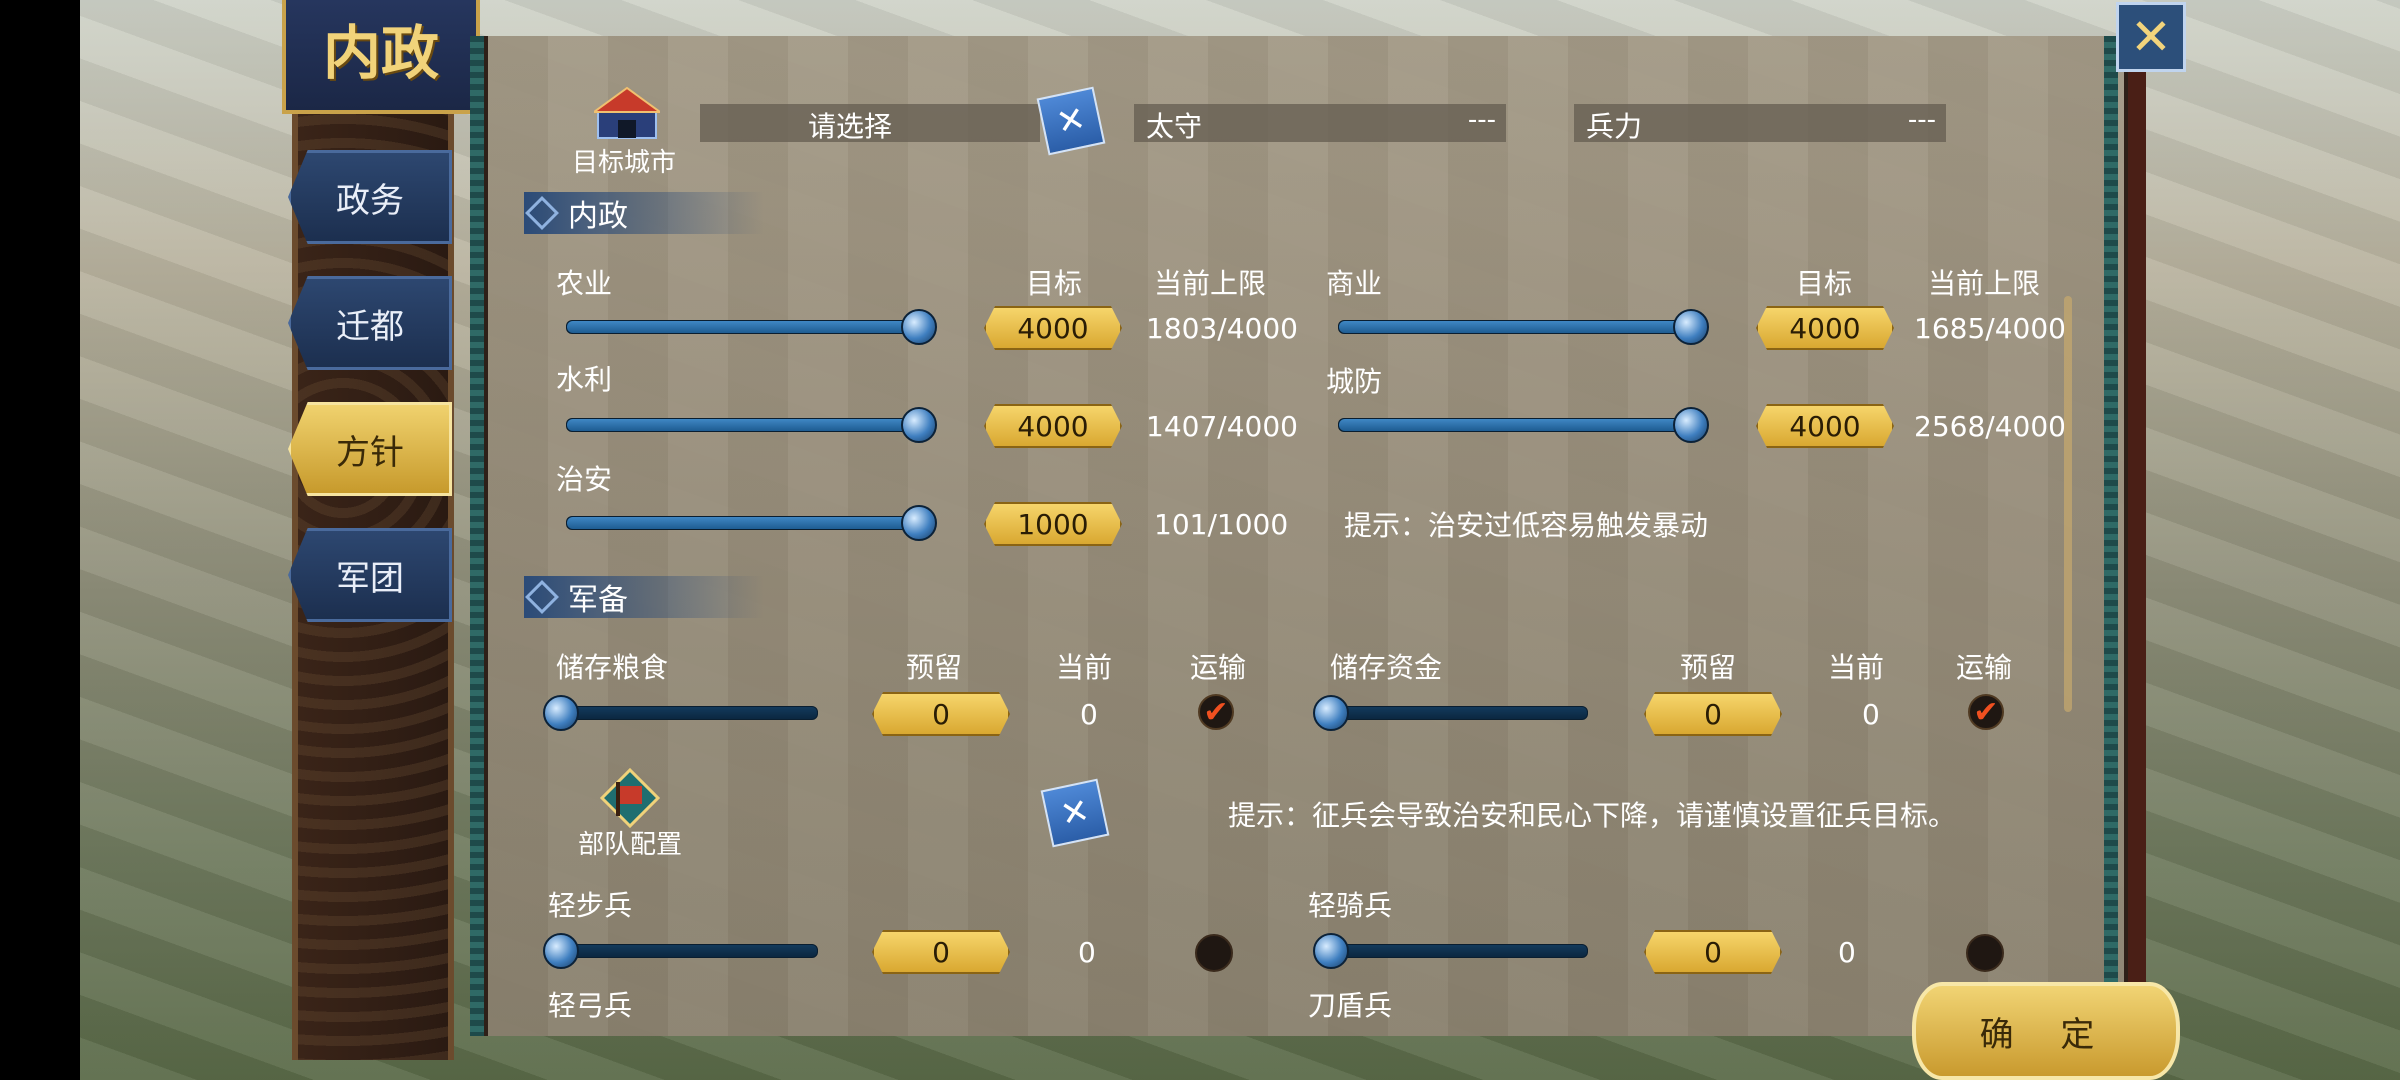 This screenshot has width=2400, height=1080. What do you see at coordinates (627, 113) in the screenshot?
I see `city-gate-icon` at bounding box center [627, 113].